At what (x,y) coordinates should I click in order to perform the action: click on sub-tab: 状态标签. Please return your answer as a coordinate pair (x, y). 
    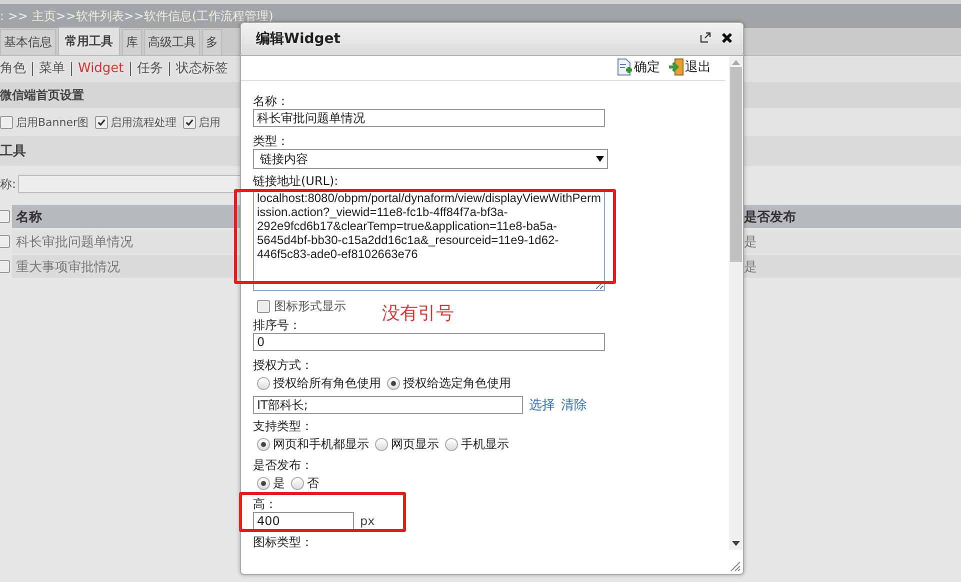
    Looking at the image, I should click on (202, 69).